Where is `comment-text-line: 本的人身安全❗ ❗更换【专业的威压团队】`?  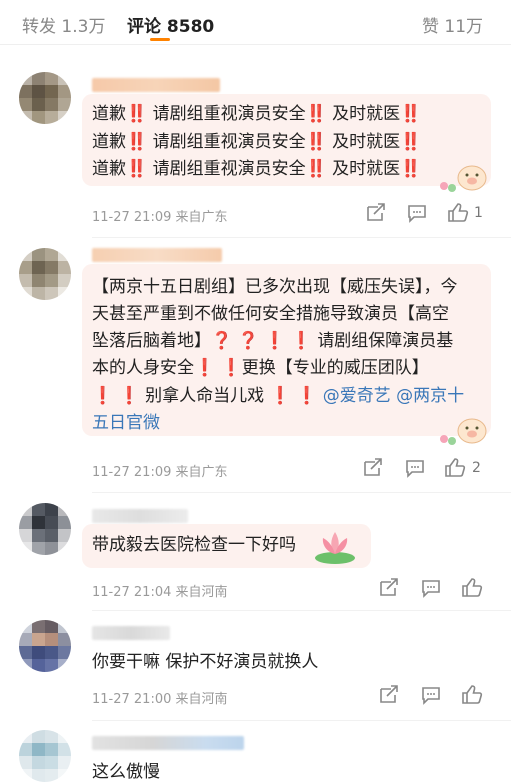 comment-text-line: 本的人身安全❗ ❗更换【专业的威压团队】 is located at coordinates (260, 368).